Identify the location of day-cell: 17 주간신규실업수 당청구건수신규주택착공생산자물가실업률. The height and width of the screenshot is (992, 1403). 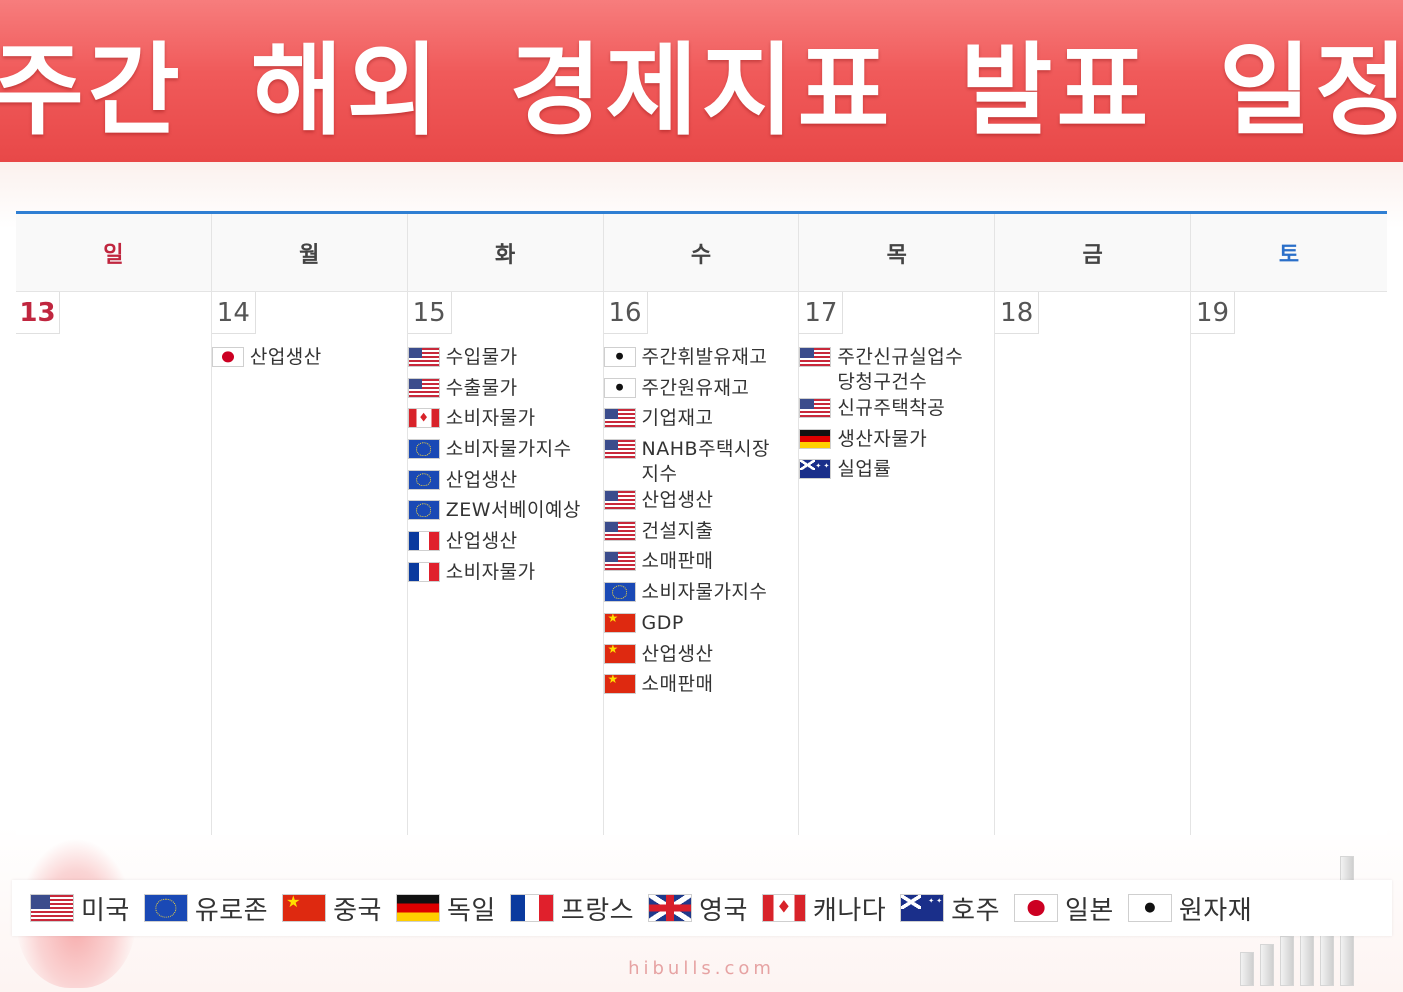
(897, 563).